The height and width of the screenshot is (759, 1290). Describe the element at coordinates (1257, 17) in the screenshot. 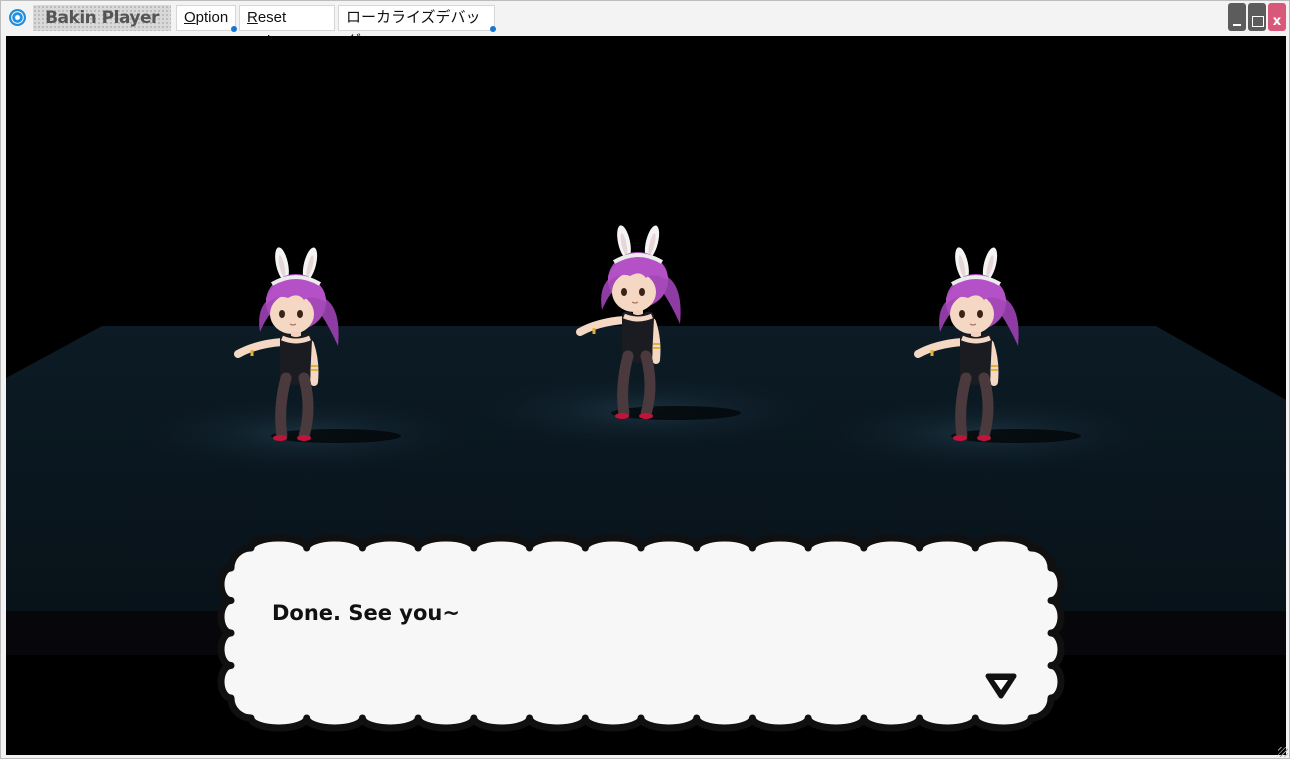

I see `maximize-button` at that location.